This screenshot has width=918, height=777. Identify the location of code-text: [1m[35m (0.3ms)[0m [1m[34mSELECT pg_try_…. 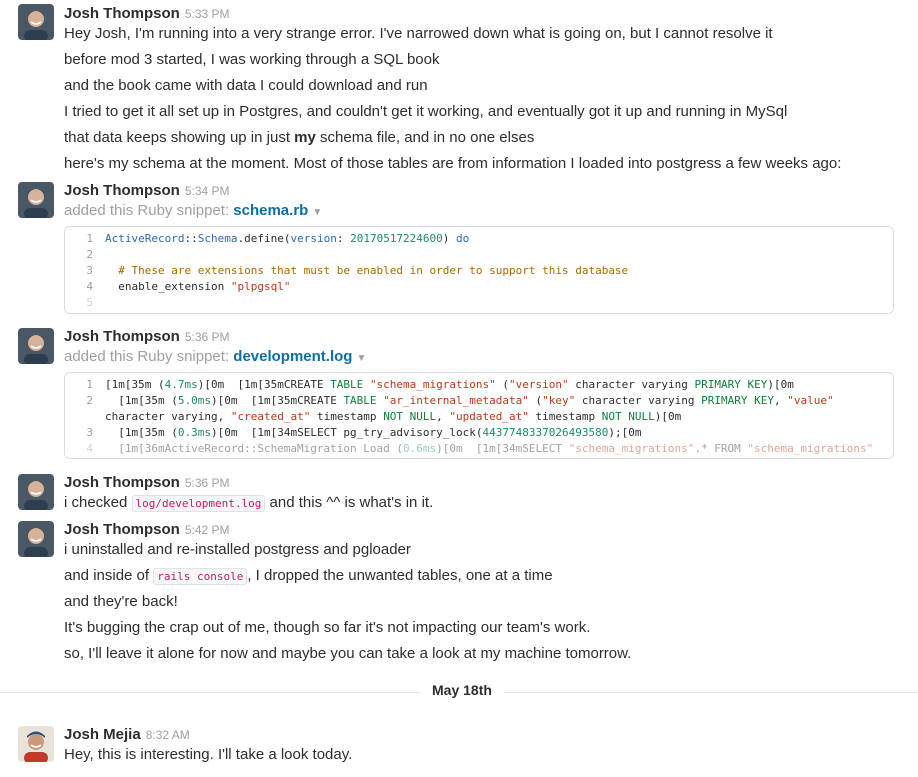
(373, 432).